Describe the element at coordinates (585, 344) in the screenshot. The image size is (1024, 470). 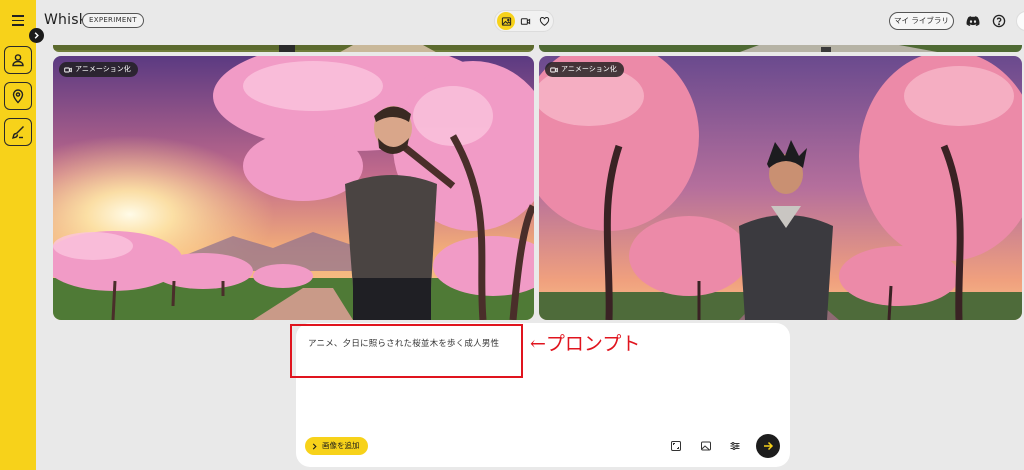
I see `annotation-label: ←プロンプト` at that location.